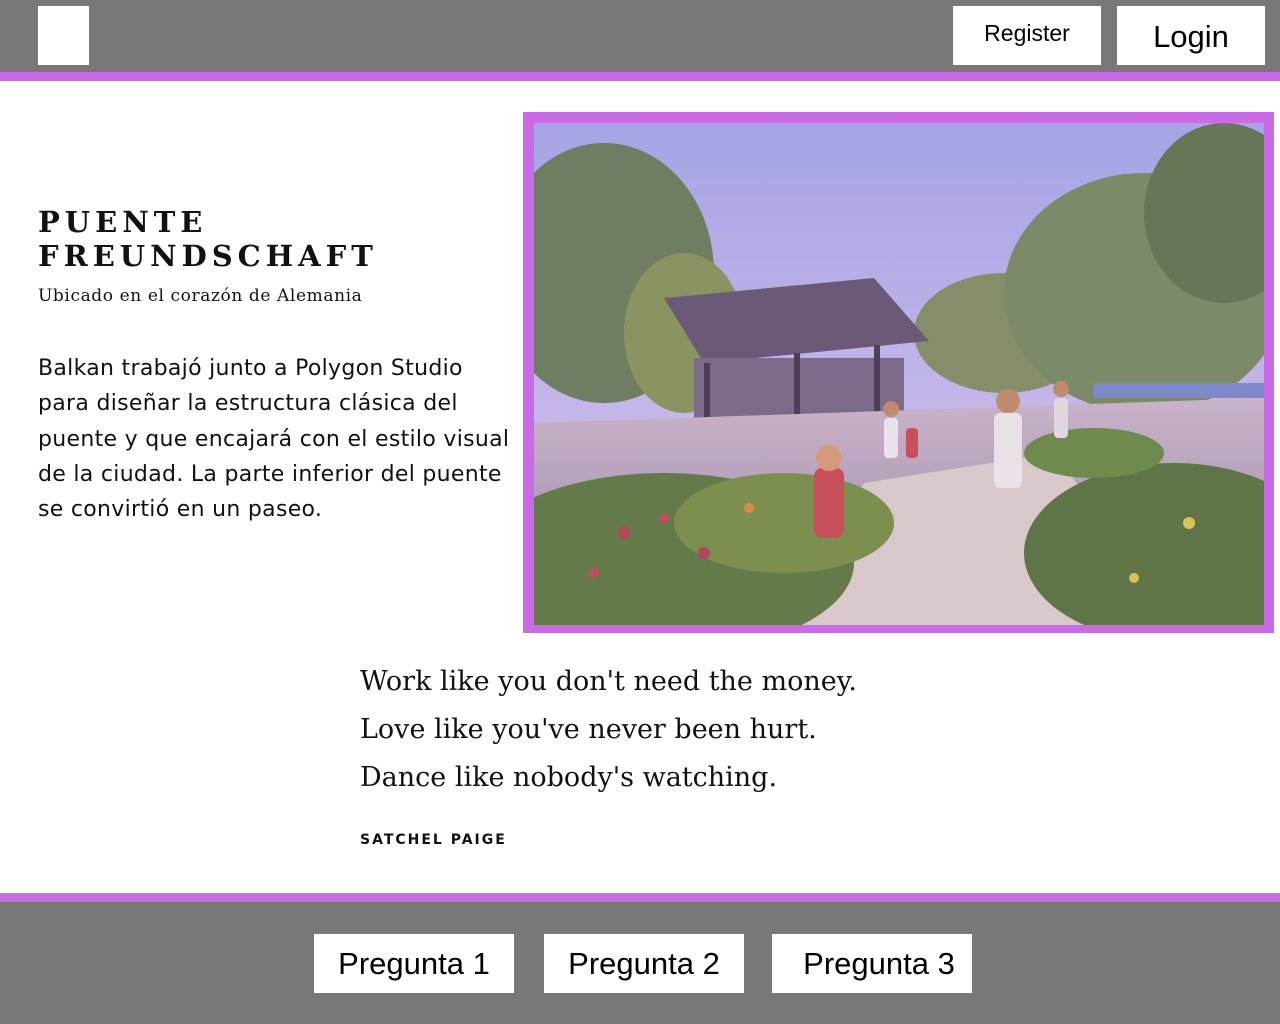  I want to click on quote-line: Dance like nobody's watching., so click(569, 777).